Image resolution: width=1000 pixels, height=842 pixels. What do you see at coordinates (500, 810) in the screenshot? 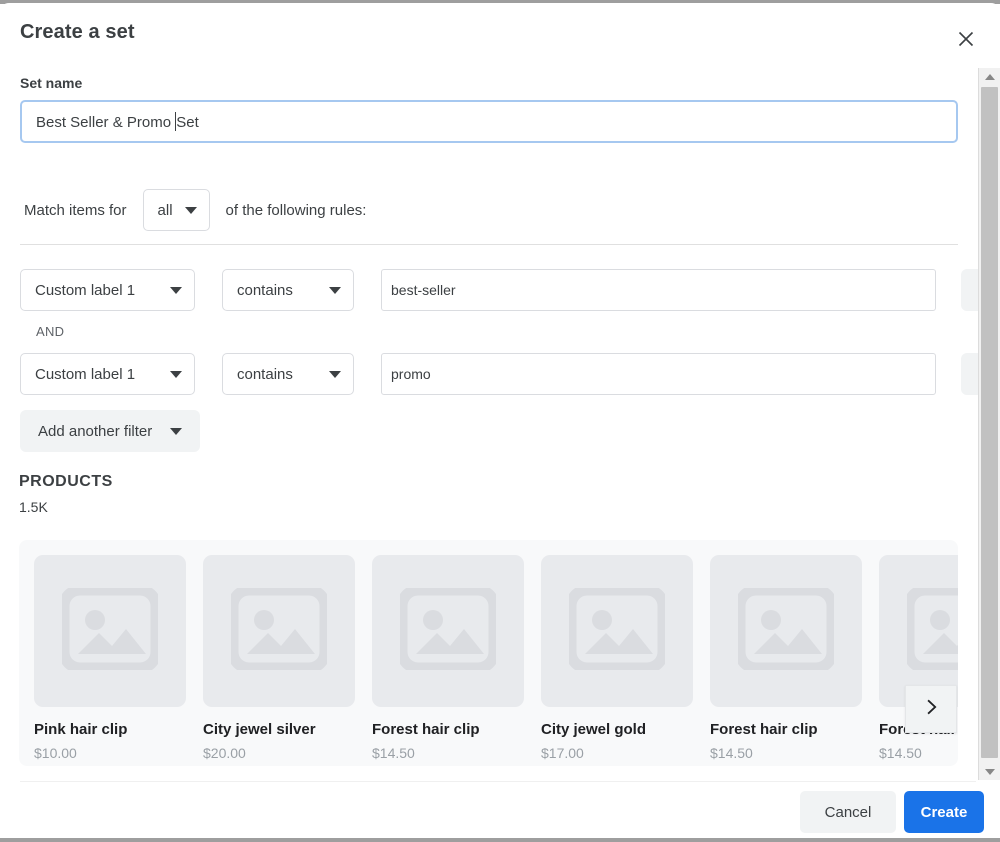
I see `dialog-footer: Cancel Create` at bounding box center [500, 810].